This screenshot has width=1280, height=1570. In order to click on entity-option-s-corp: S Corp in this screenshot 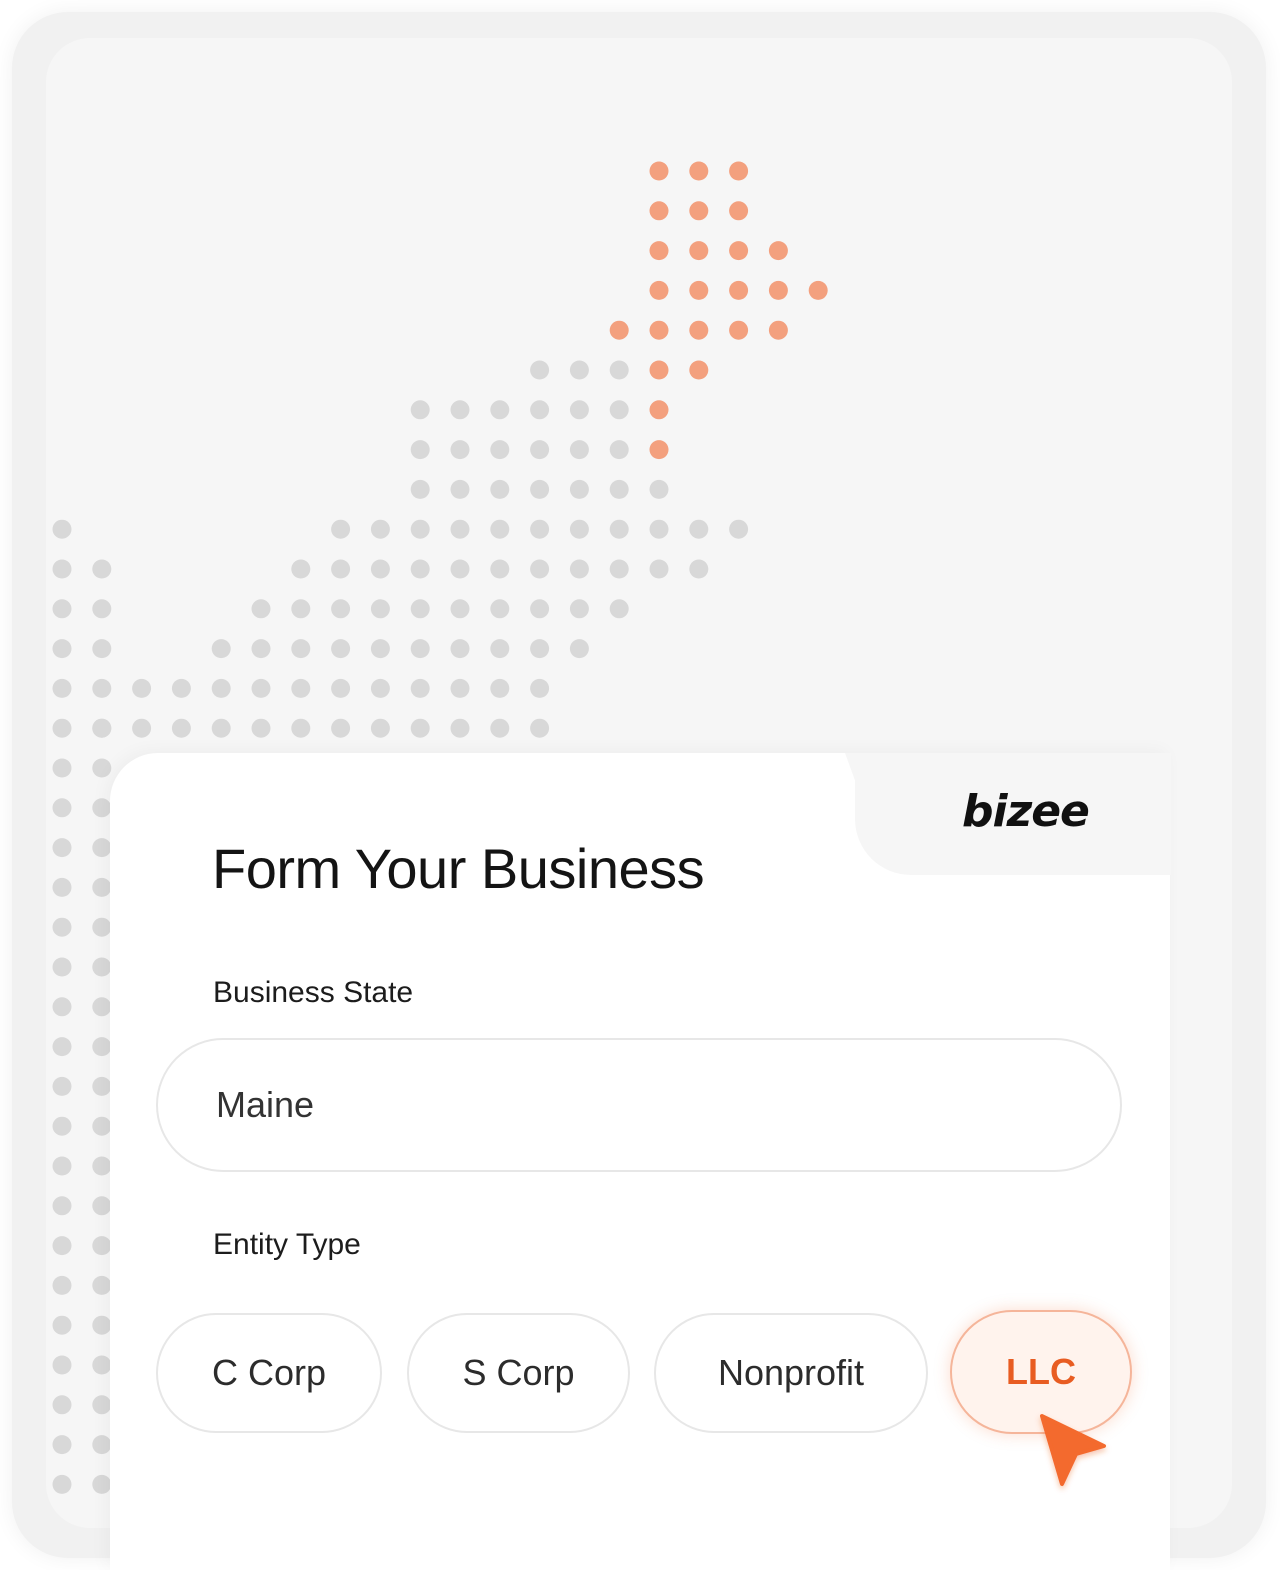, I will do `click(518, 1373)`.